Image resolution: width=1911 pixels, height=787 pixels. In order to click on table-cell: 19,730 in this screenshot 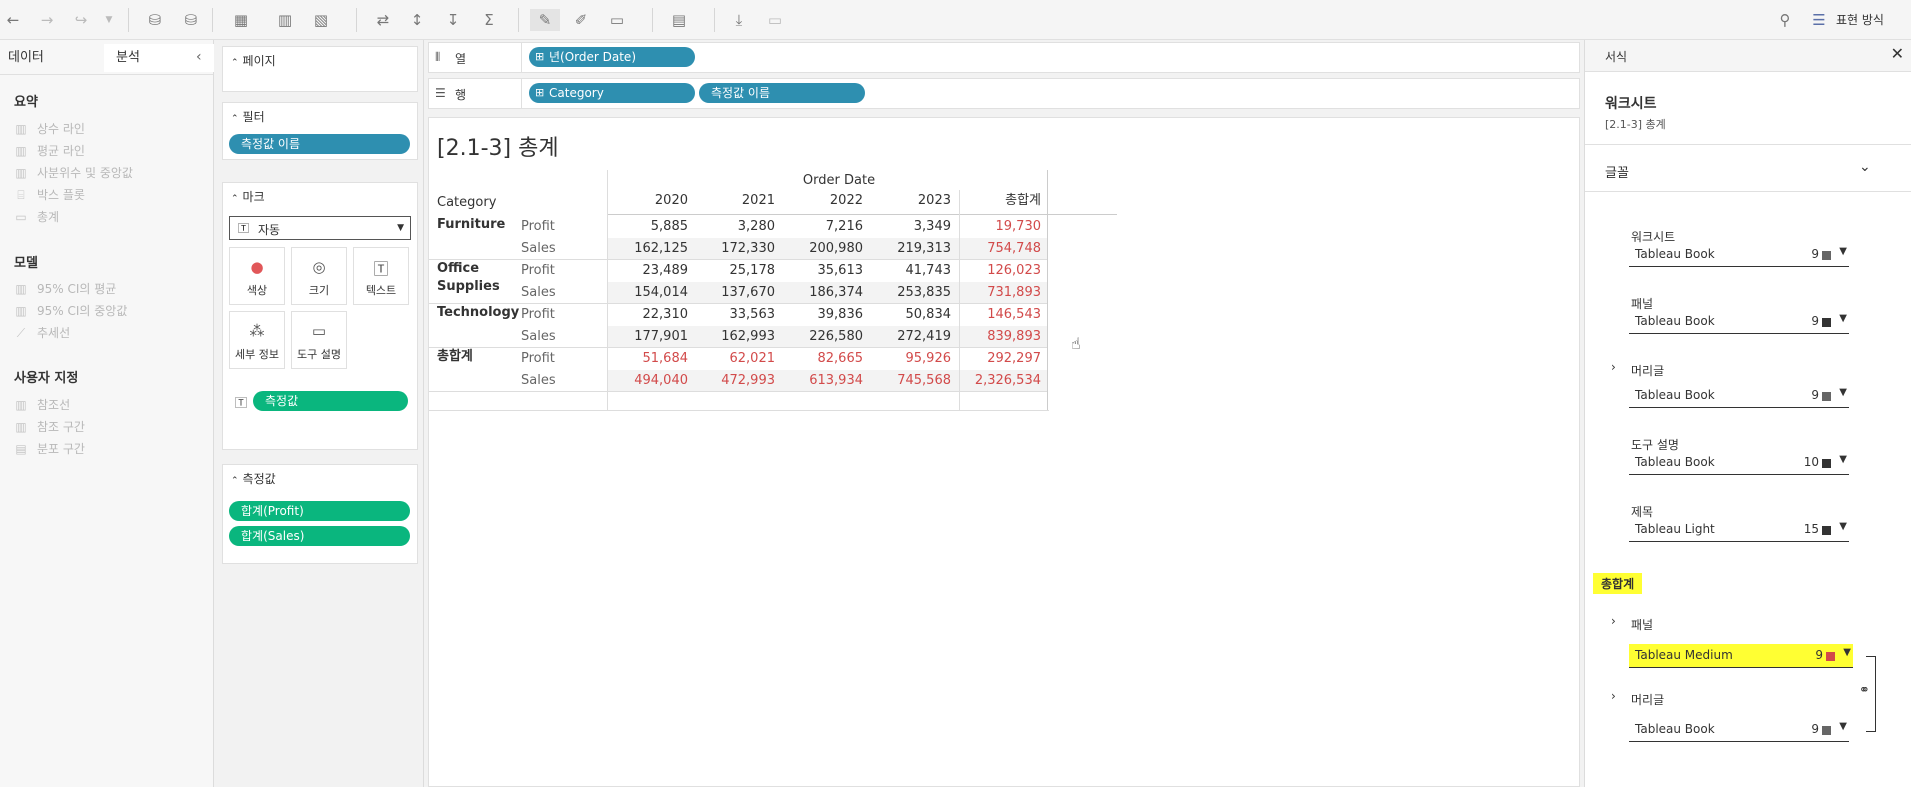, I will do `click(999, 227)`.